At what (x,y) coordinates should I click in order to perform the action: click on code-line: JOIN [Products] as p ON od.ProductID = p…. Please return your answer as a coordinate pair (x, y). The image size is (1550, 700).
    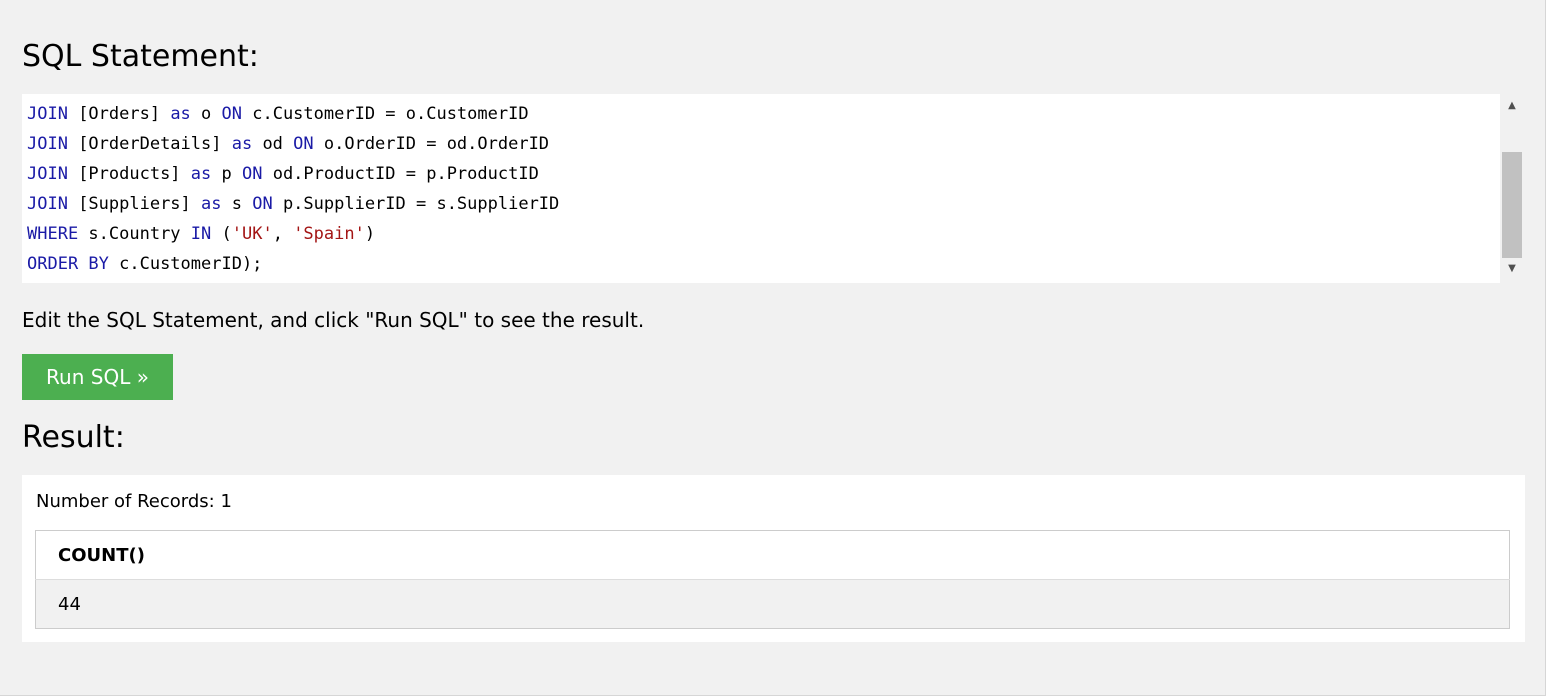
    Looking at the image, I should click on (283, 174).